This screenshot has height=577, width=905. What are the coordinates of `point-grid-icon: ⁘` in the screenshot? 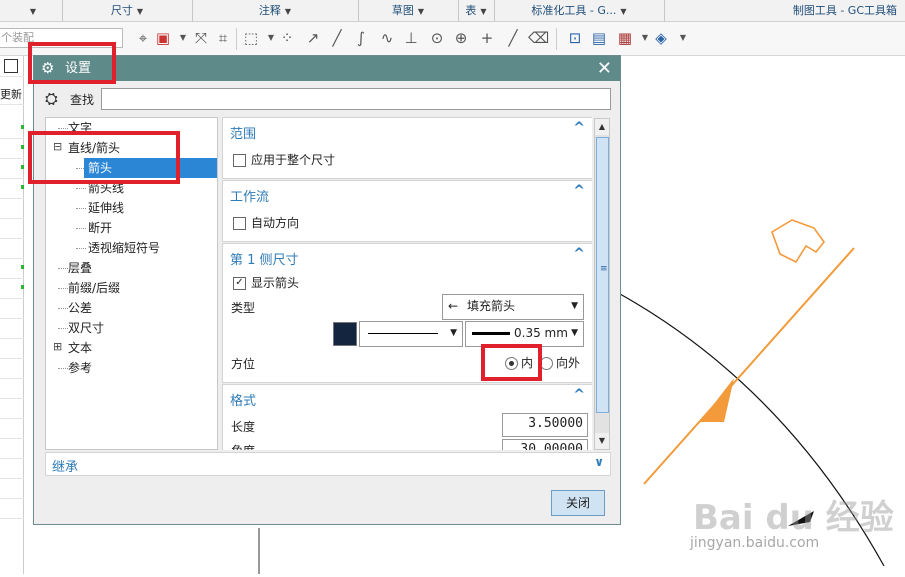 It's located at (287, 38).